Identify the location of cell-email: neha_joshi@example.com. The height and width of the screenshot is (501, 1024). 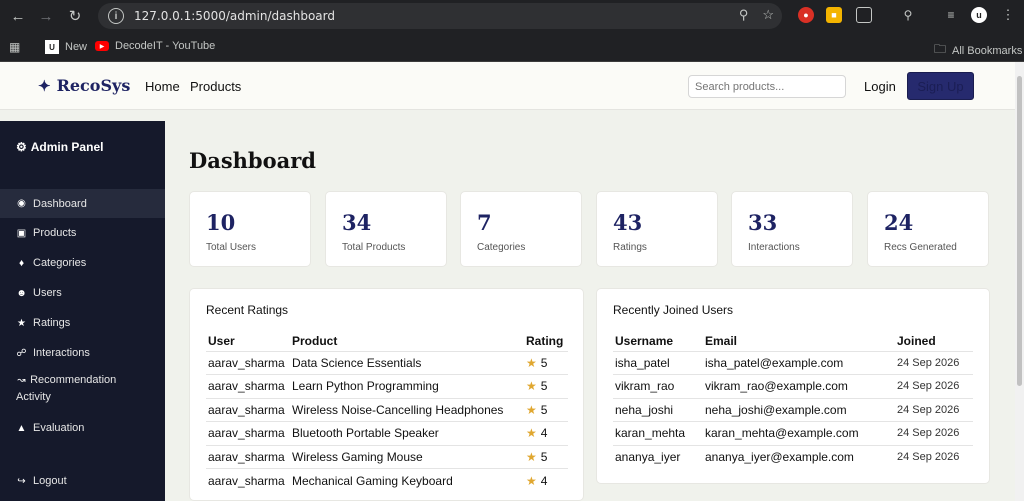
(799, 409).